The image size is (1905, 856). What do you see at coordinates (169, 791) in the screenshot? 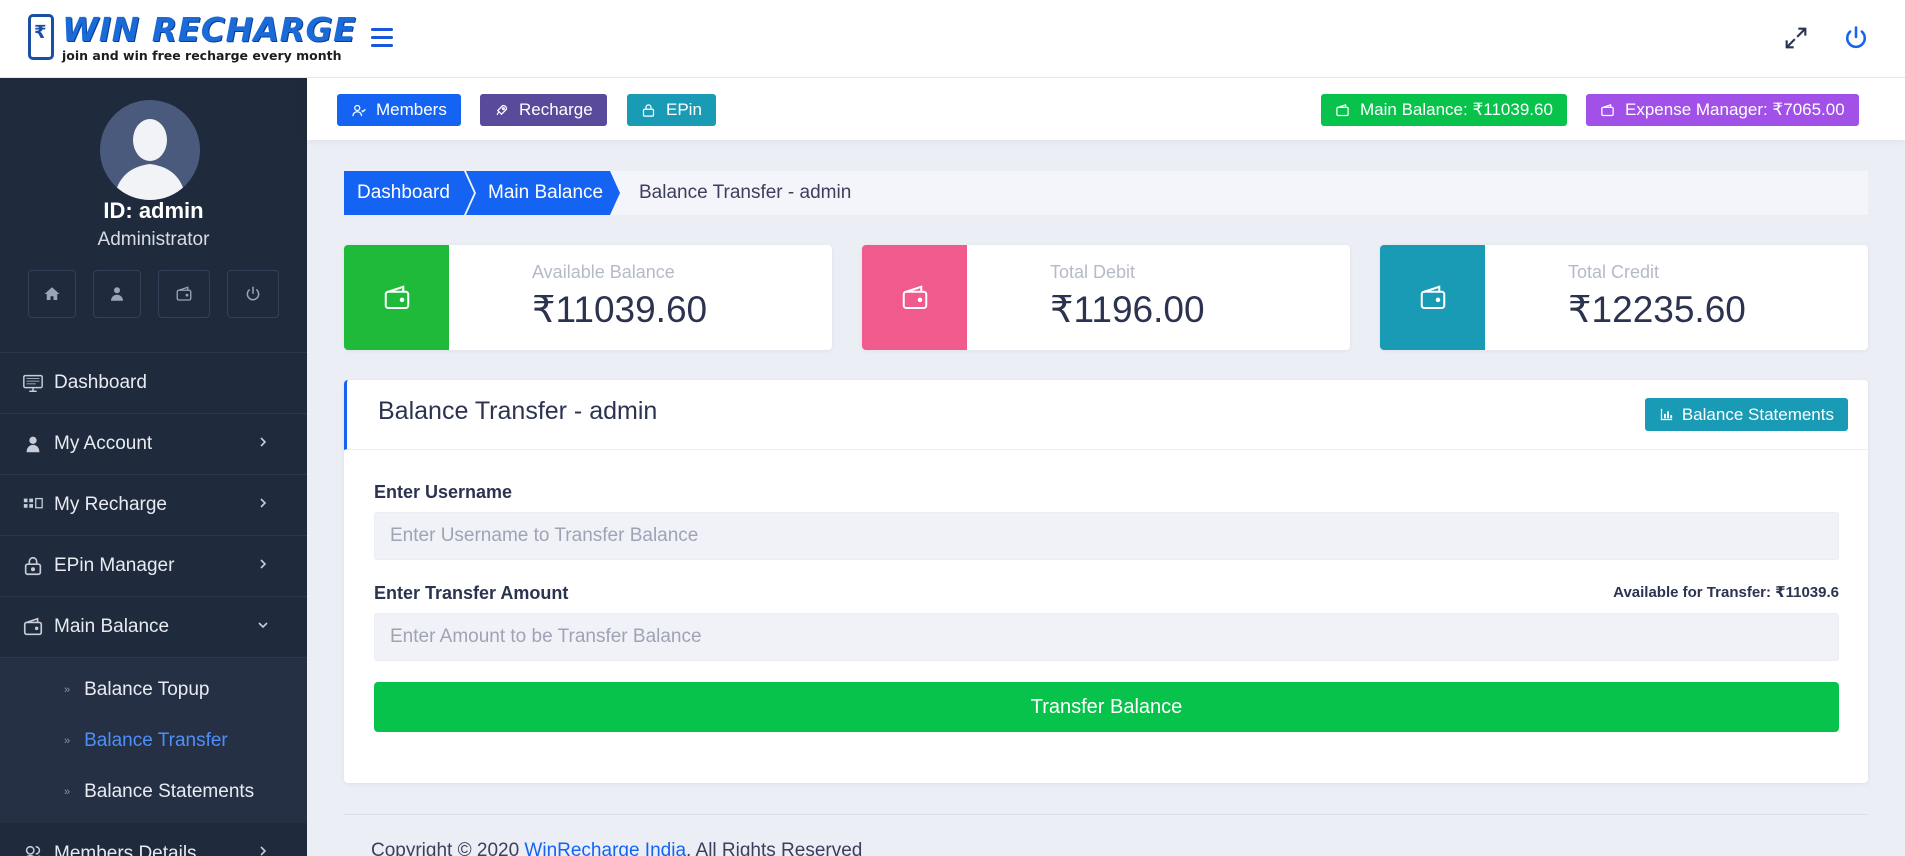
I see `sidebar-subitem-label: Balance Statements` at bounding box center [169, 791].